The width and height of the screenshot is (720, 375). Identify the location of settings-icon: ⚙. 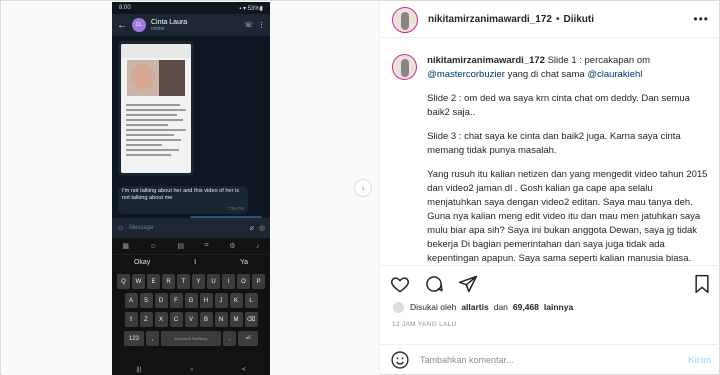
(232, 246).